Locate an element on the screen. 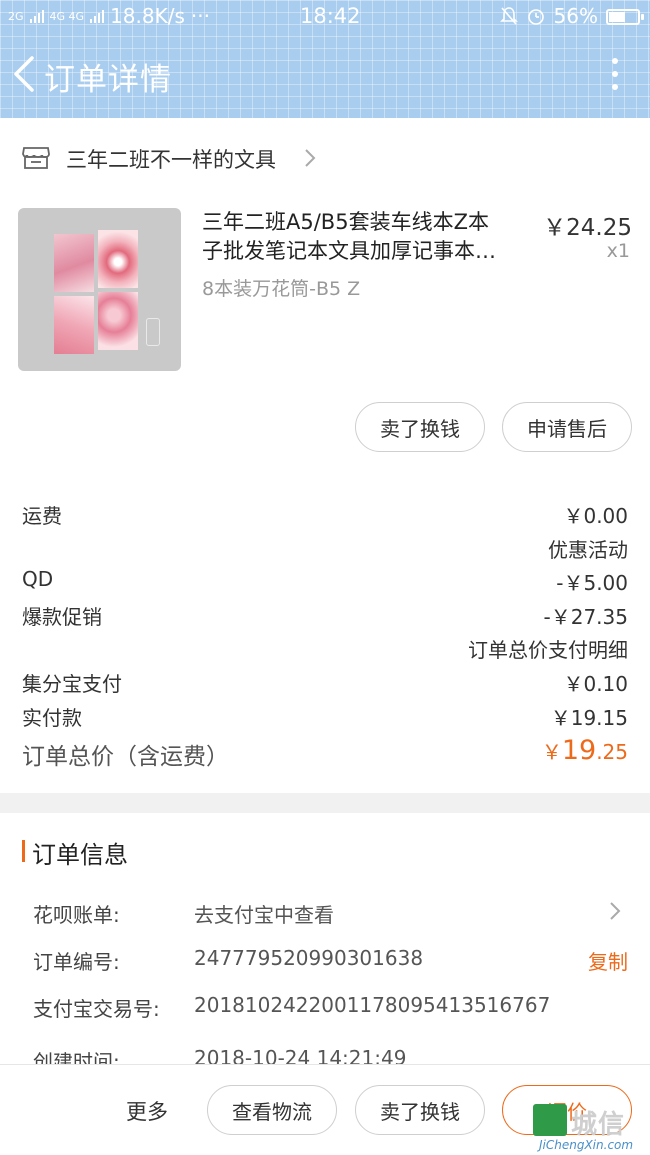  status-bar: 2G 4G 4G 18.8K/s ··· 18:42 56% is located at coordinates (325, 16).